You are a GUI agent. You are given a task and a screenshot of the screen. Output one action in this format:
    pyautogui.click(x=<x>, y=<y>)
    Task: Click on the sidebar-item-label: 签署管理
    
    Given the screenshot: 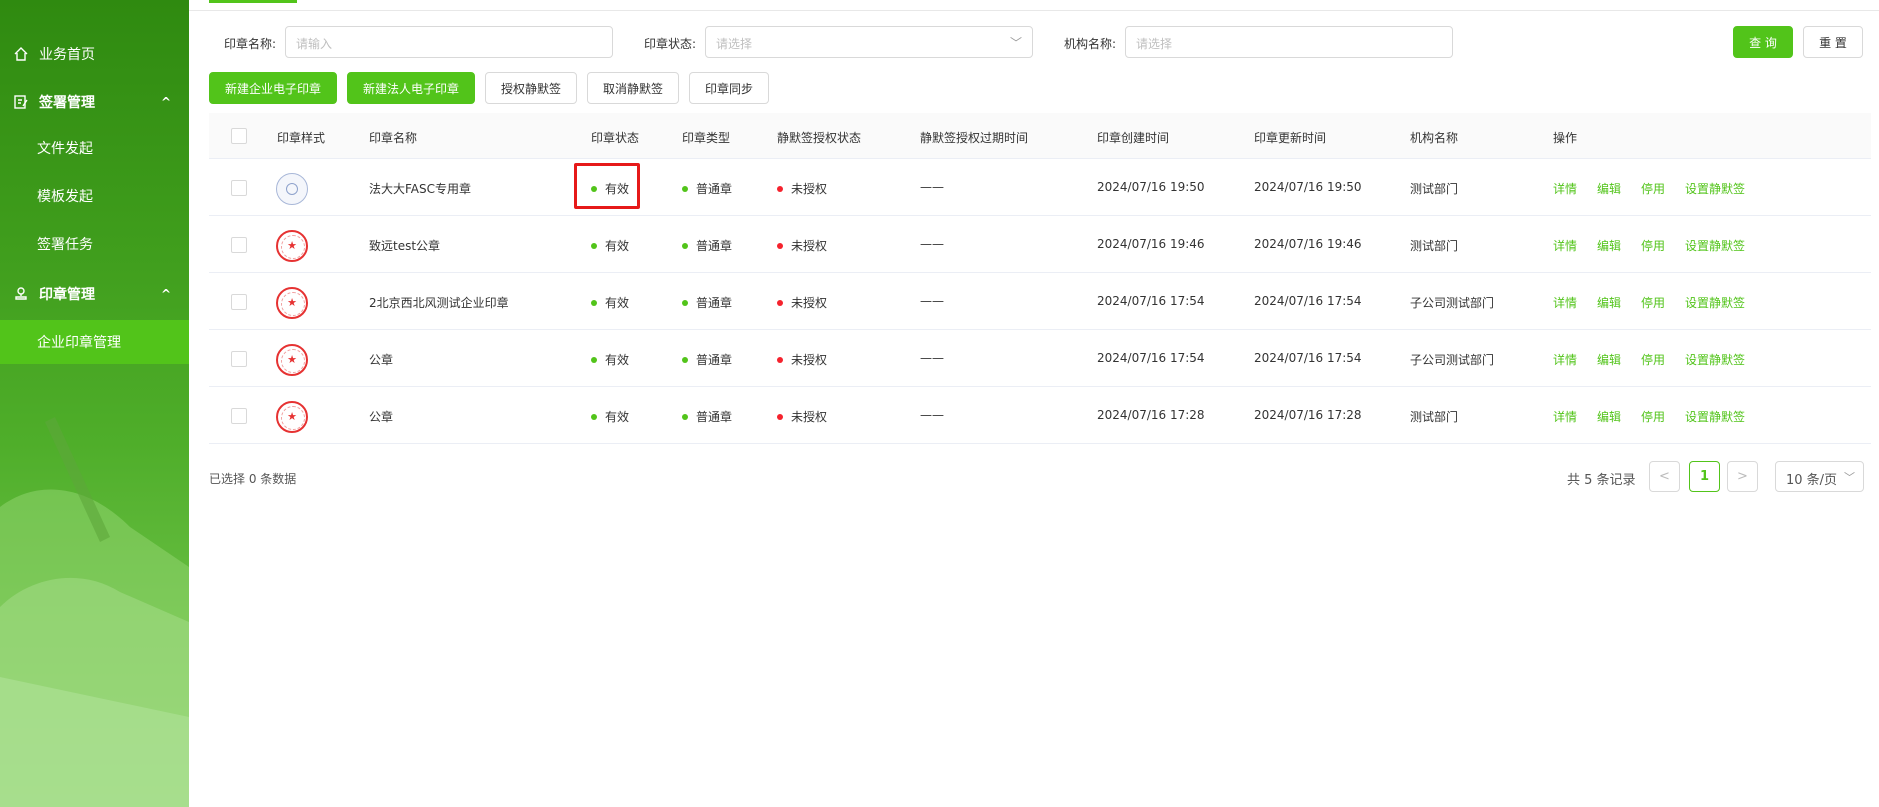 What is the action you would take?
    pyautogui.click(x=67, y=103)
    